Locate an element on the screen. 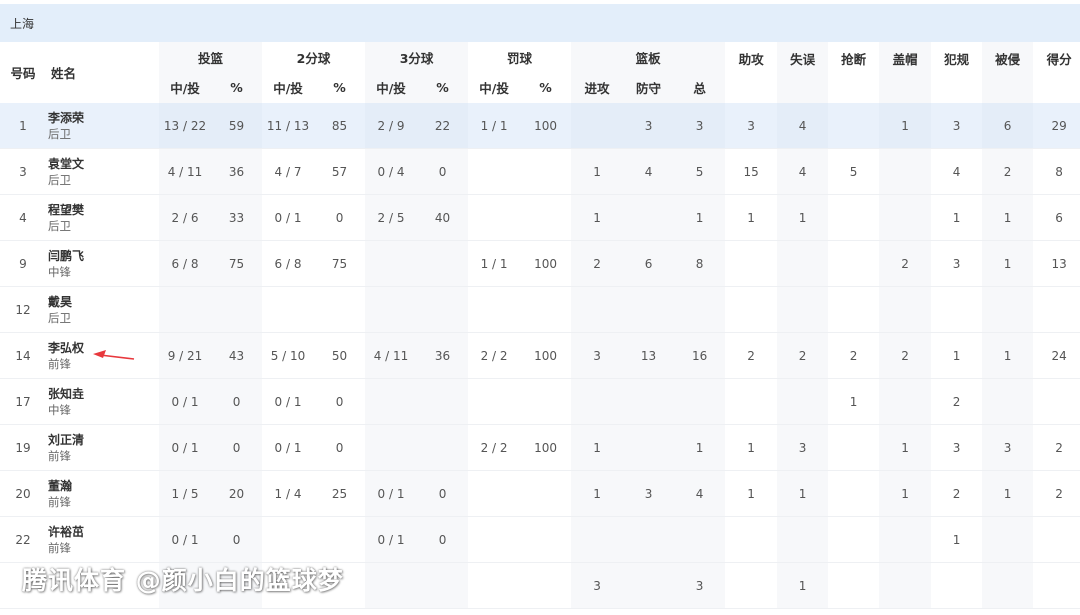 Image resolution: width=1080 pixels, height=615 pixels. red-arrow-icon is located at coordinates (114, 355).